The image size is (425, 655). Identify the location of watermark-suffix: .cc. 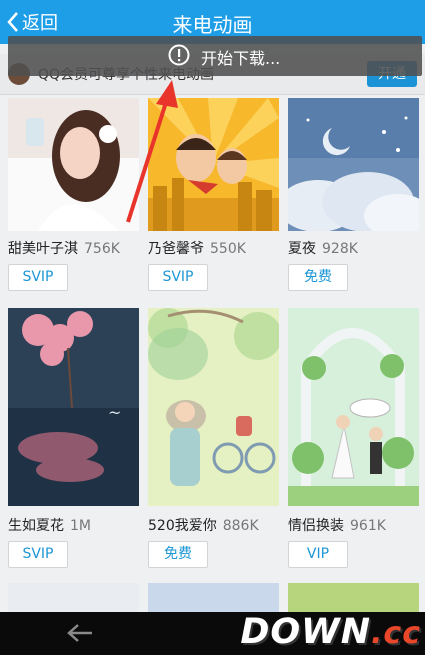
(396, 633).